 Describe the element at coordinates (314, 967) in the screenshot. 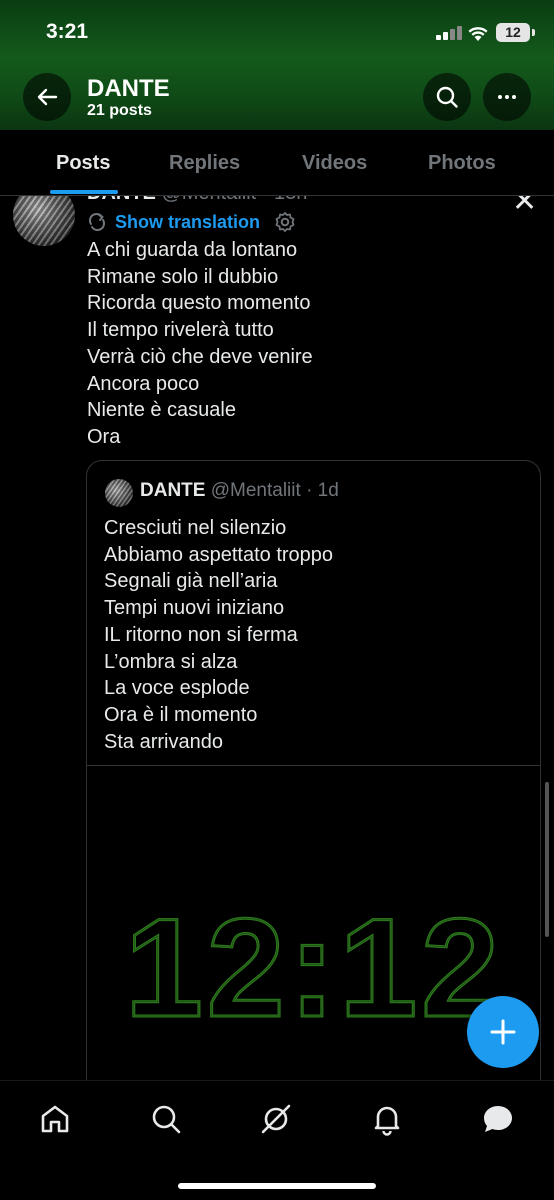

I see `media-clock-text-inner: 12:12` at that location.